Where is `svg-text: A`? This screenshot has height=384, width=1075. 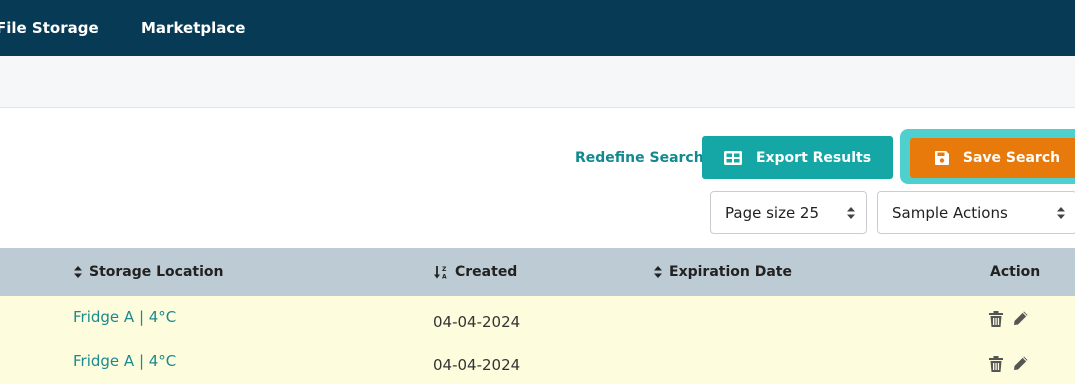 svg-text: A is located at coordinates (444, 276).